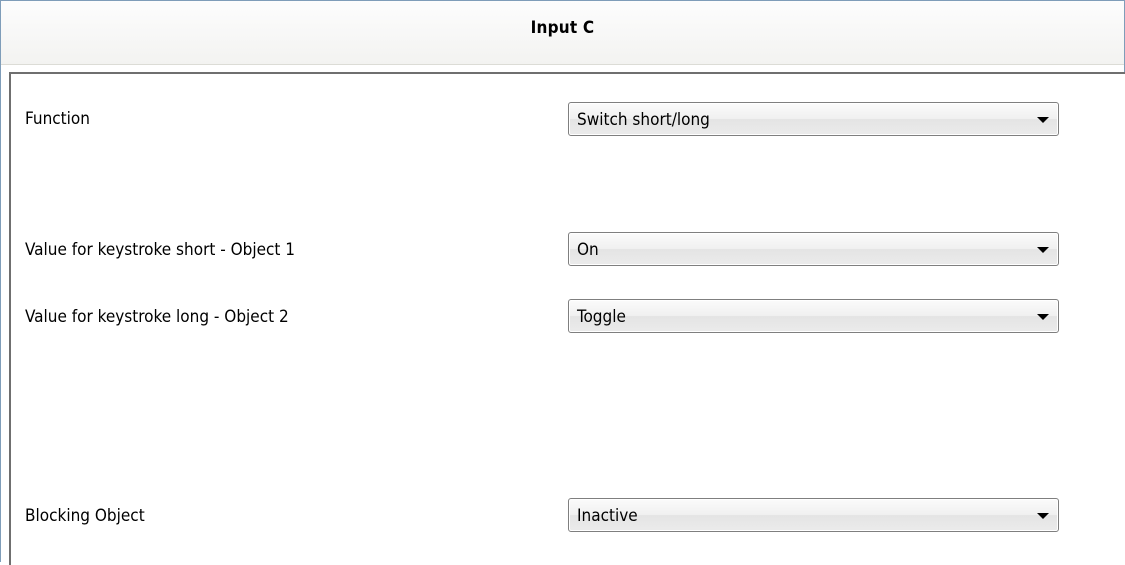 This screenshot has width=1125, height=565. What do you see at coordinates (57, 119) in the screenshot?
I see `function-label: Function` at bounding box center [57, 119].